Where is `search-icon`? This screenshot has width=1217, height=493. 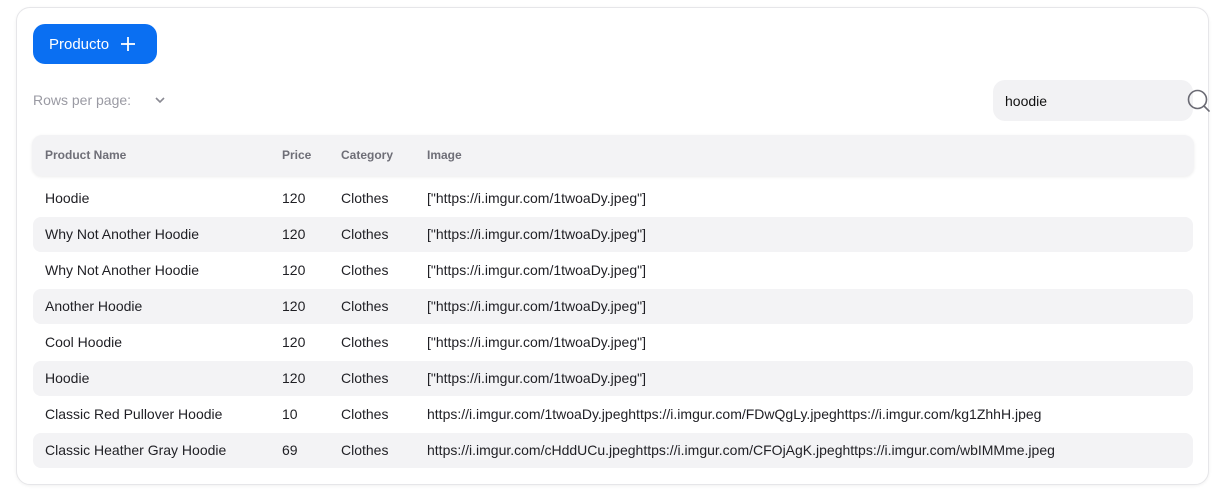 search-icon is located at coordinates (1199, 101).